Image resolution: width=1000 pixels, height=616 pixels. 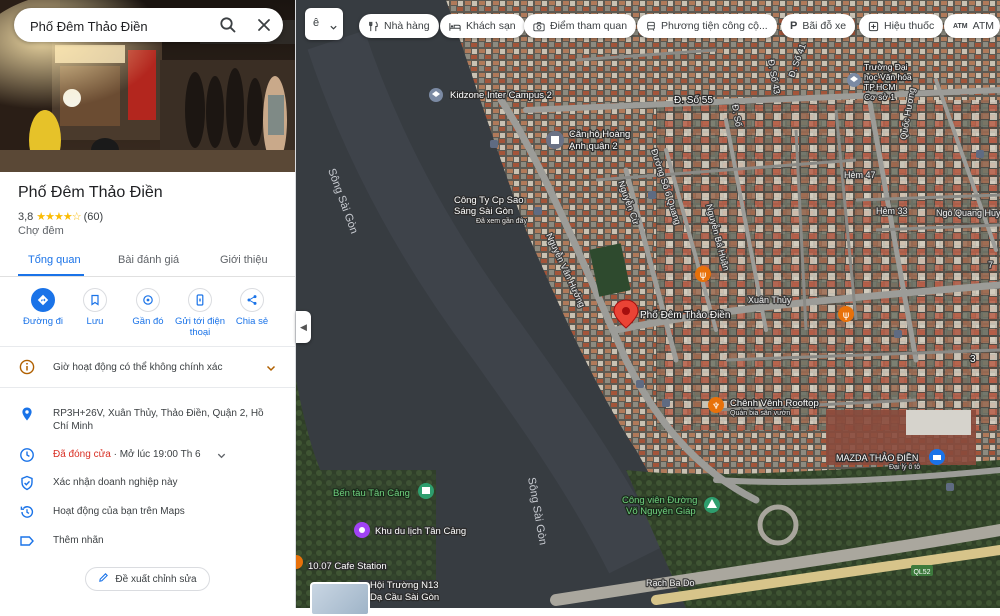 I want to click on map-label-road-hem33: Hẻm 33, so click(x=892, y=211).